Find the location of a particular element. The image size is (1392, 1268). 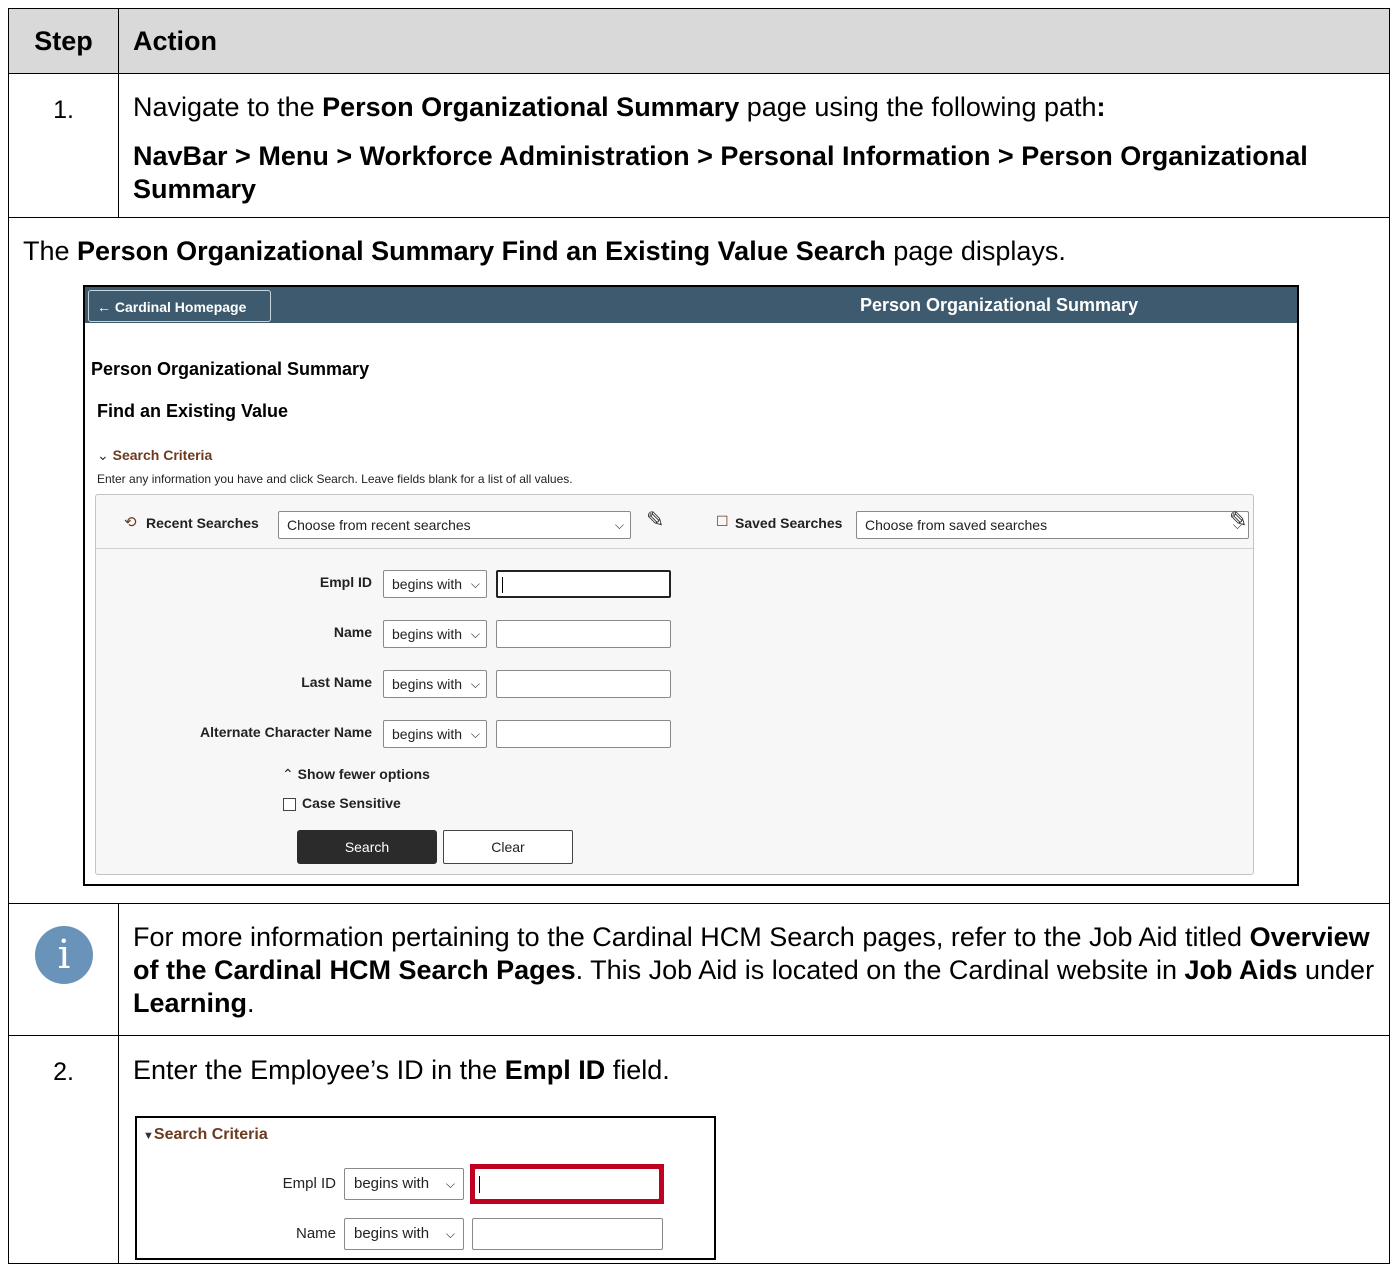

step-2-bold: Empl ID is located at coordinates (555, 1070).